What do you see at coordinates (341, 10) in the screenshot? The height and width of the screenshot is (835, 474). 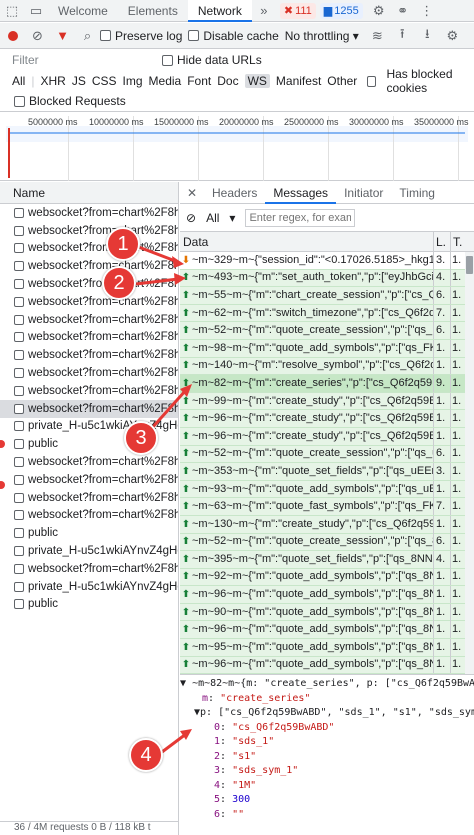 I see `message-count-badge: ▆ 1255` at bounding box center [341, 10].